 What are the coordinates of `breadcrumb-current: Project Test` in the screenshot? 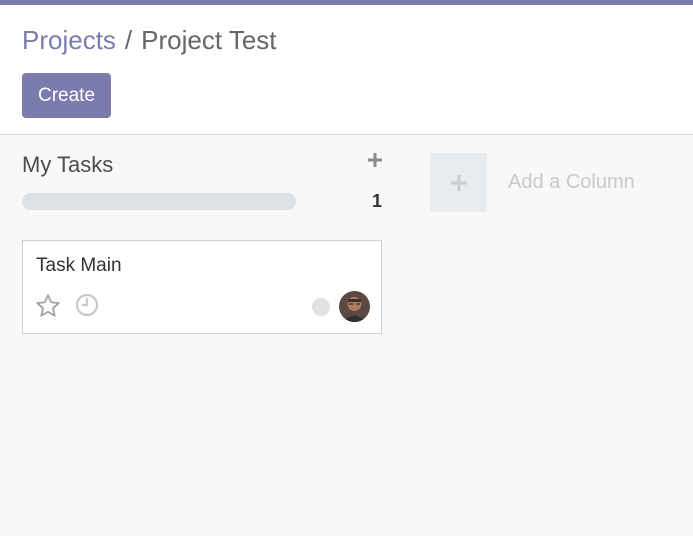 It's located at (209, 40).